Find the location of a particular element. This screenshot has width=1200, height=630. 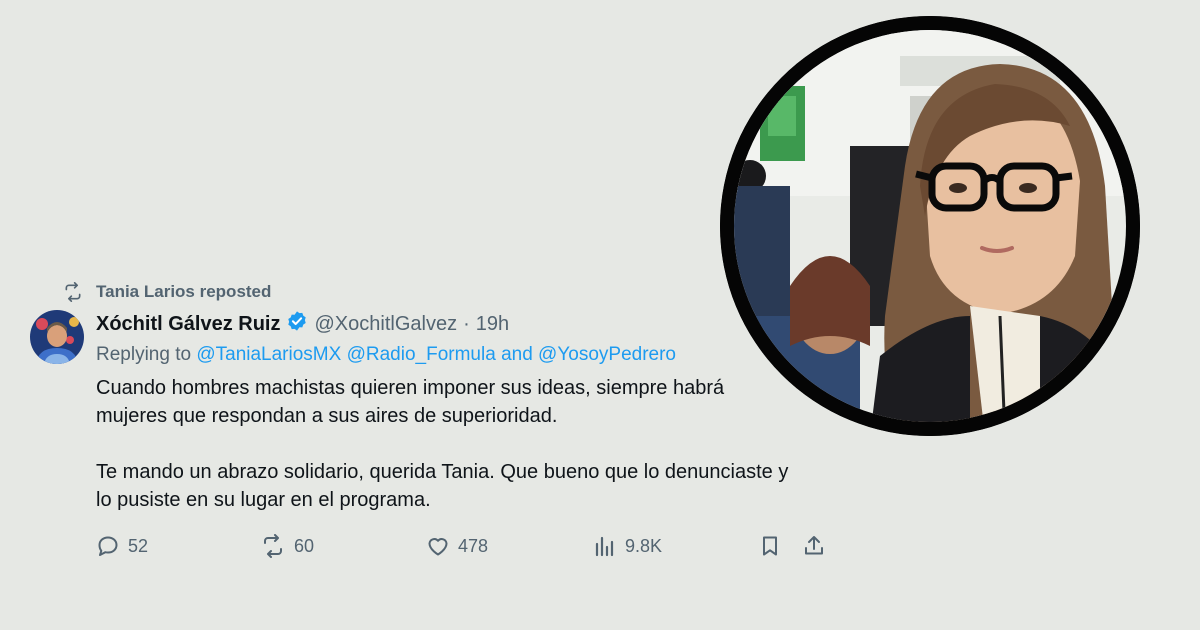

repost-indicator: Tania Larios reposted is located at coordinates (166, 292).